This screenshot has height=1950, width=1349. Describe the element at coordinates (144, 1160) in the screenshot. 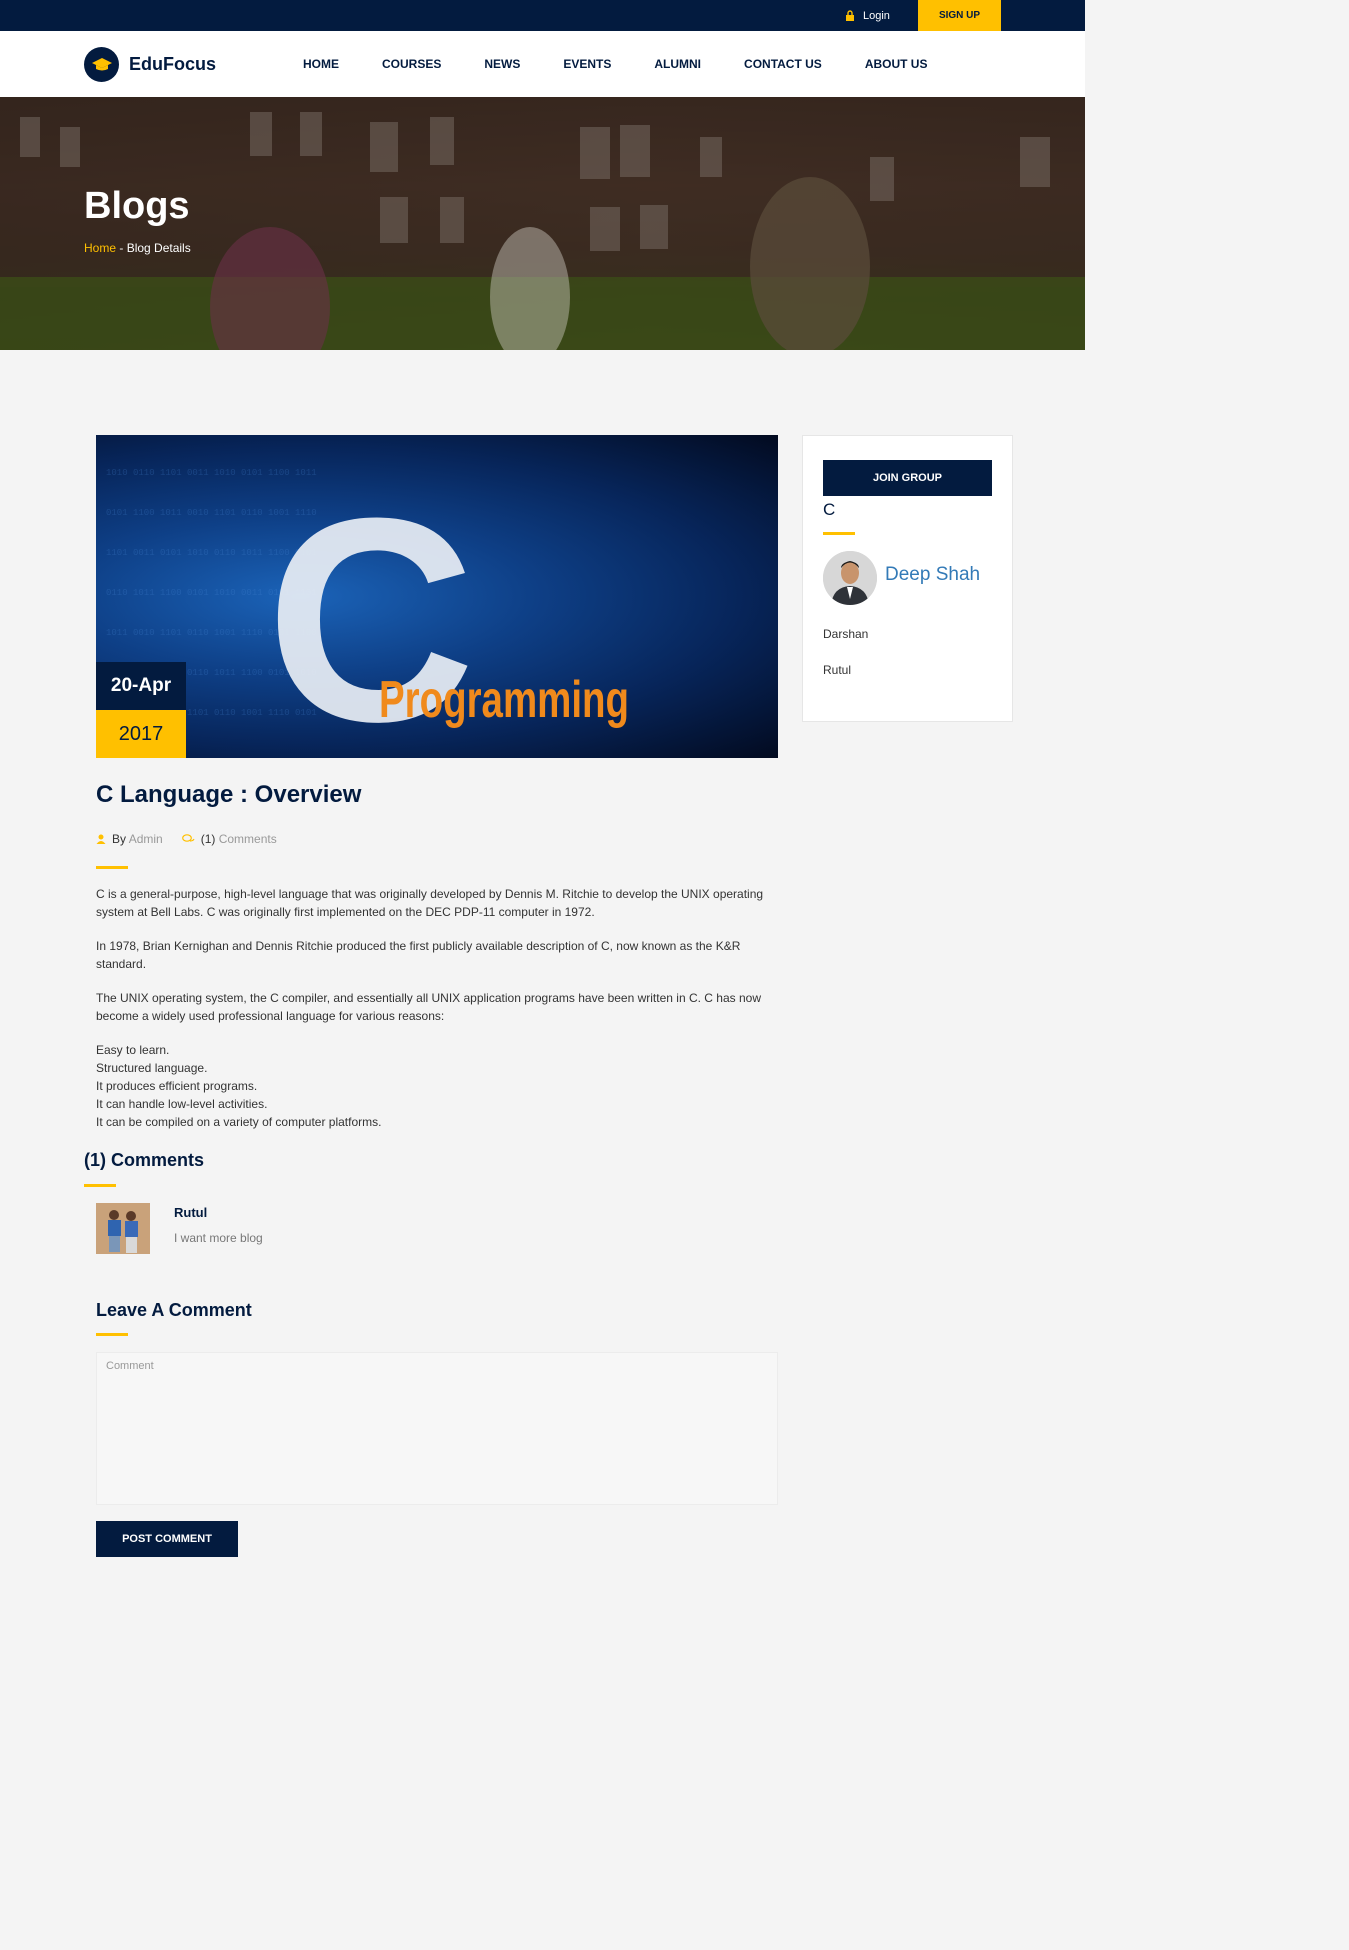

I see `comments-heading: (1) Comments` at that location.